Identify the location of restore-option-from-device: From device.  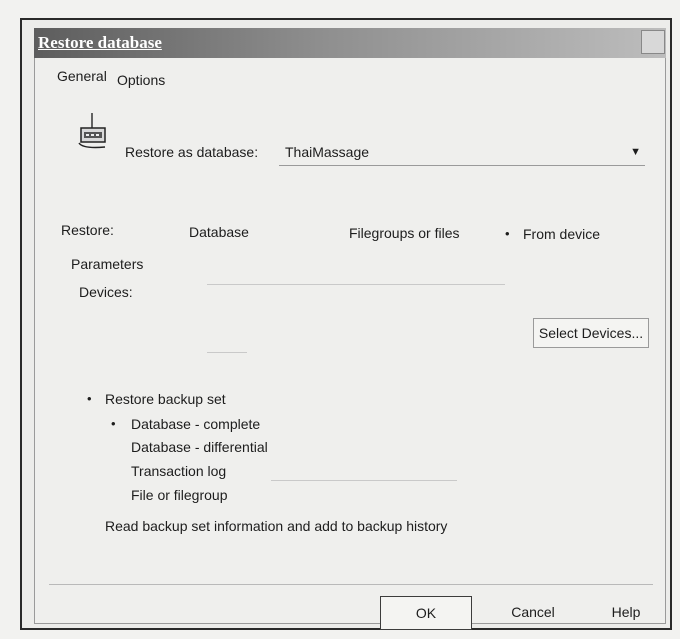
(561, 234).